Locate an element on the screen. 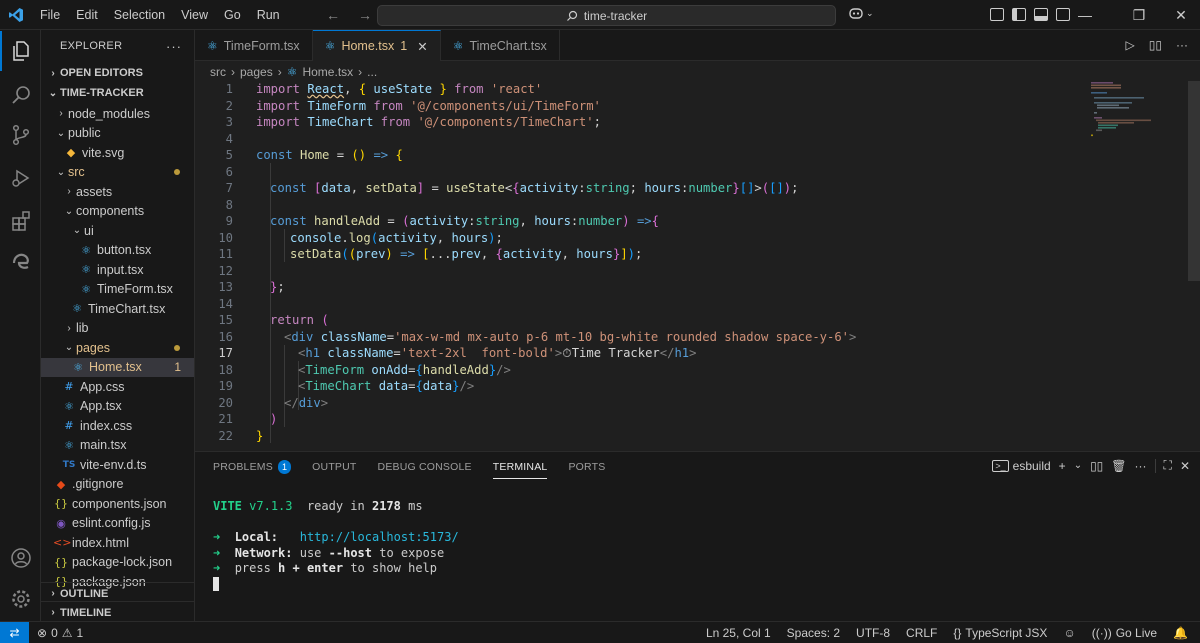 The height and width of the screenshot is (643, 1200). command-center-search: time-tracker is located at coordinates (606, 15).